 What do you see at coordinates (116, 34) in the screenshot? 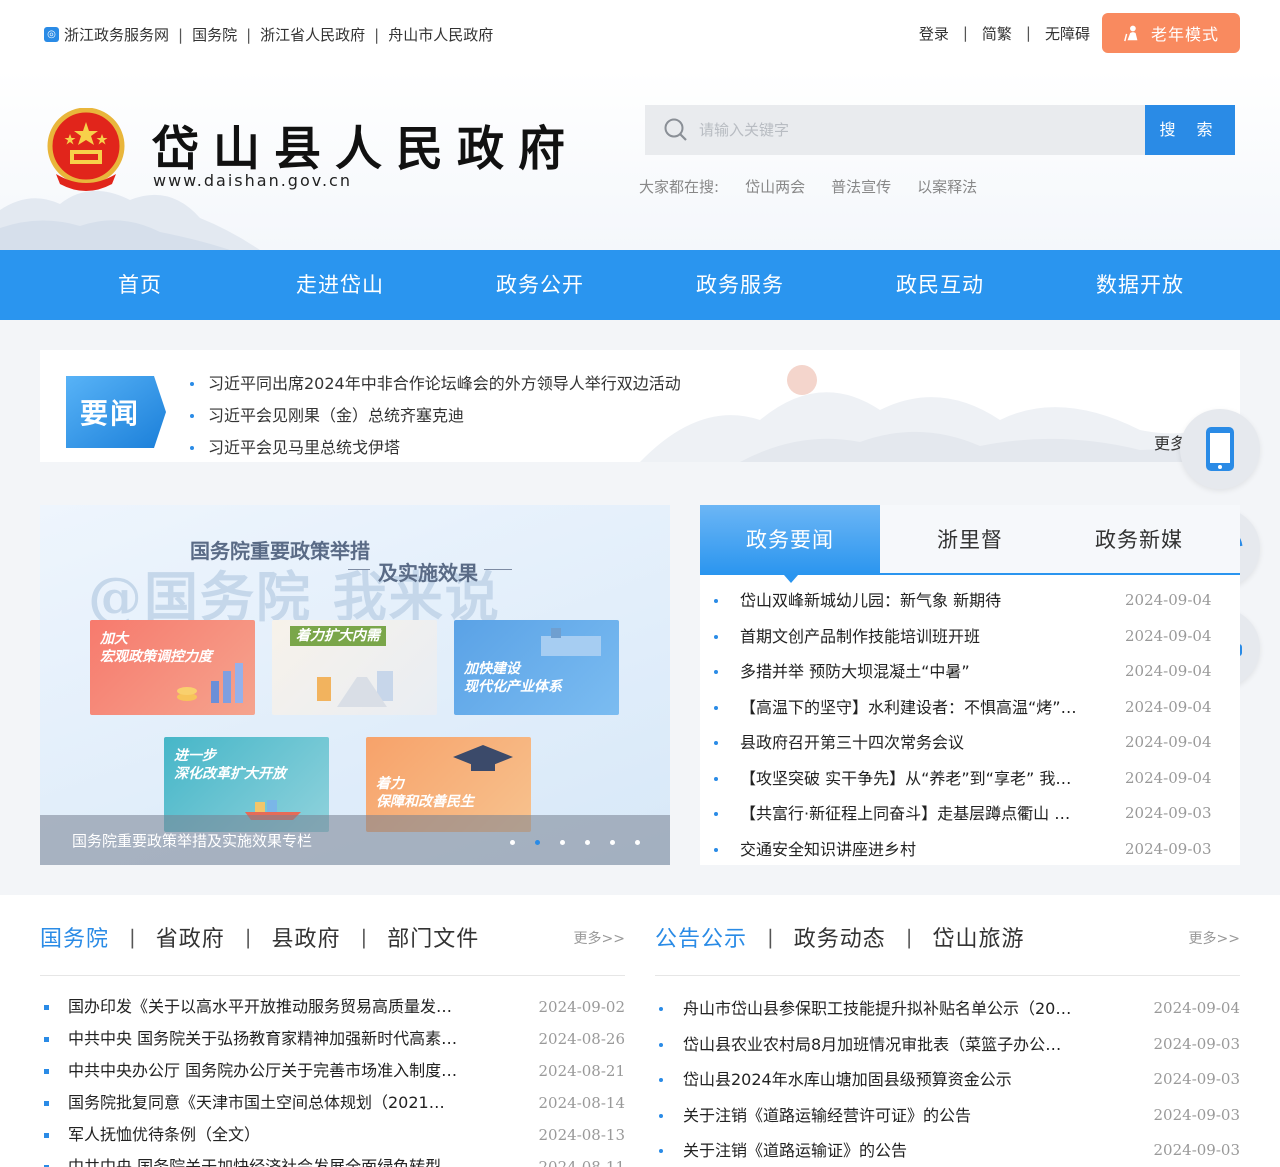
I see `top-link-zwfw: 浙江政务服务网` at bounding box center [116, 34].